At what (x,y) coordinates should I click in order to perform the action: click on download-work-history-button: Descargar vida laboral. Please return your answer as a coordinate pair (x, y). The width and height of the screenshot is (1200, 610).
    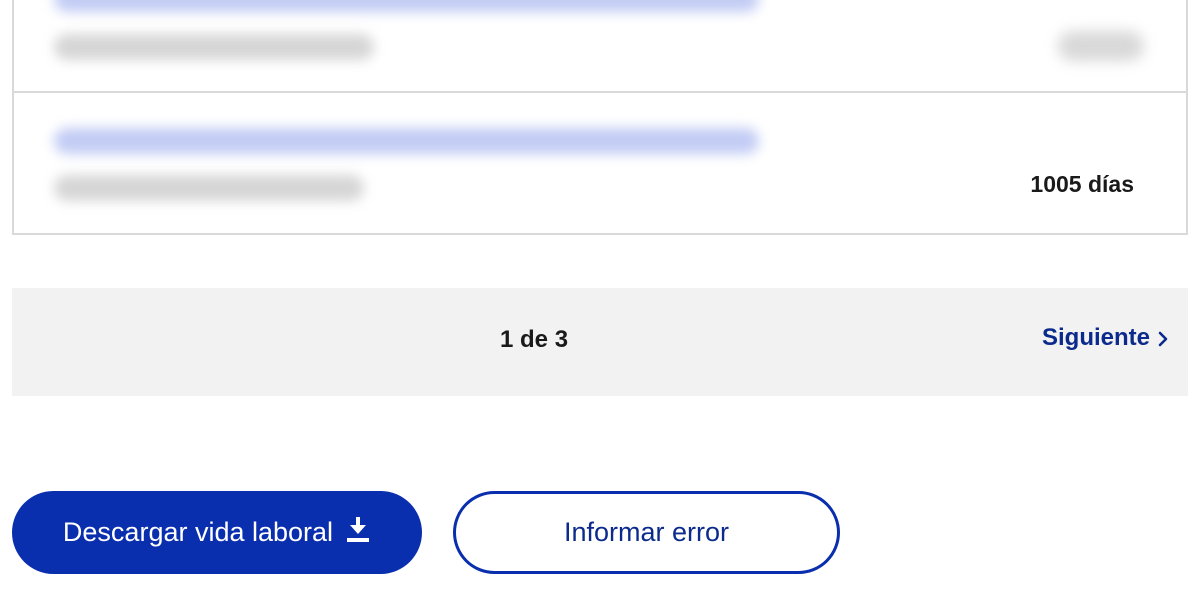
    Looking at the image, I should click on (217, 532).